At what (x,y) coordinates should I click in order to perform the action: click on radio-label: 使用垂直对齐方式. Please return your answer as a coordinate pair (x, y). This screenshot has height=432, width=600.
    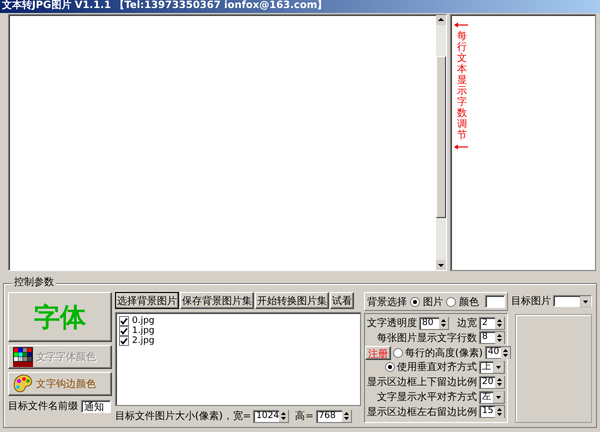
    Looking at the image, I should click on (437, 367).